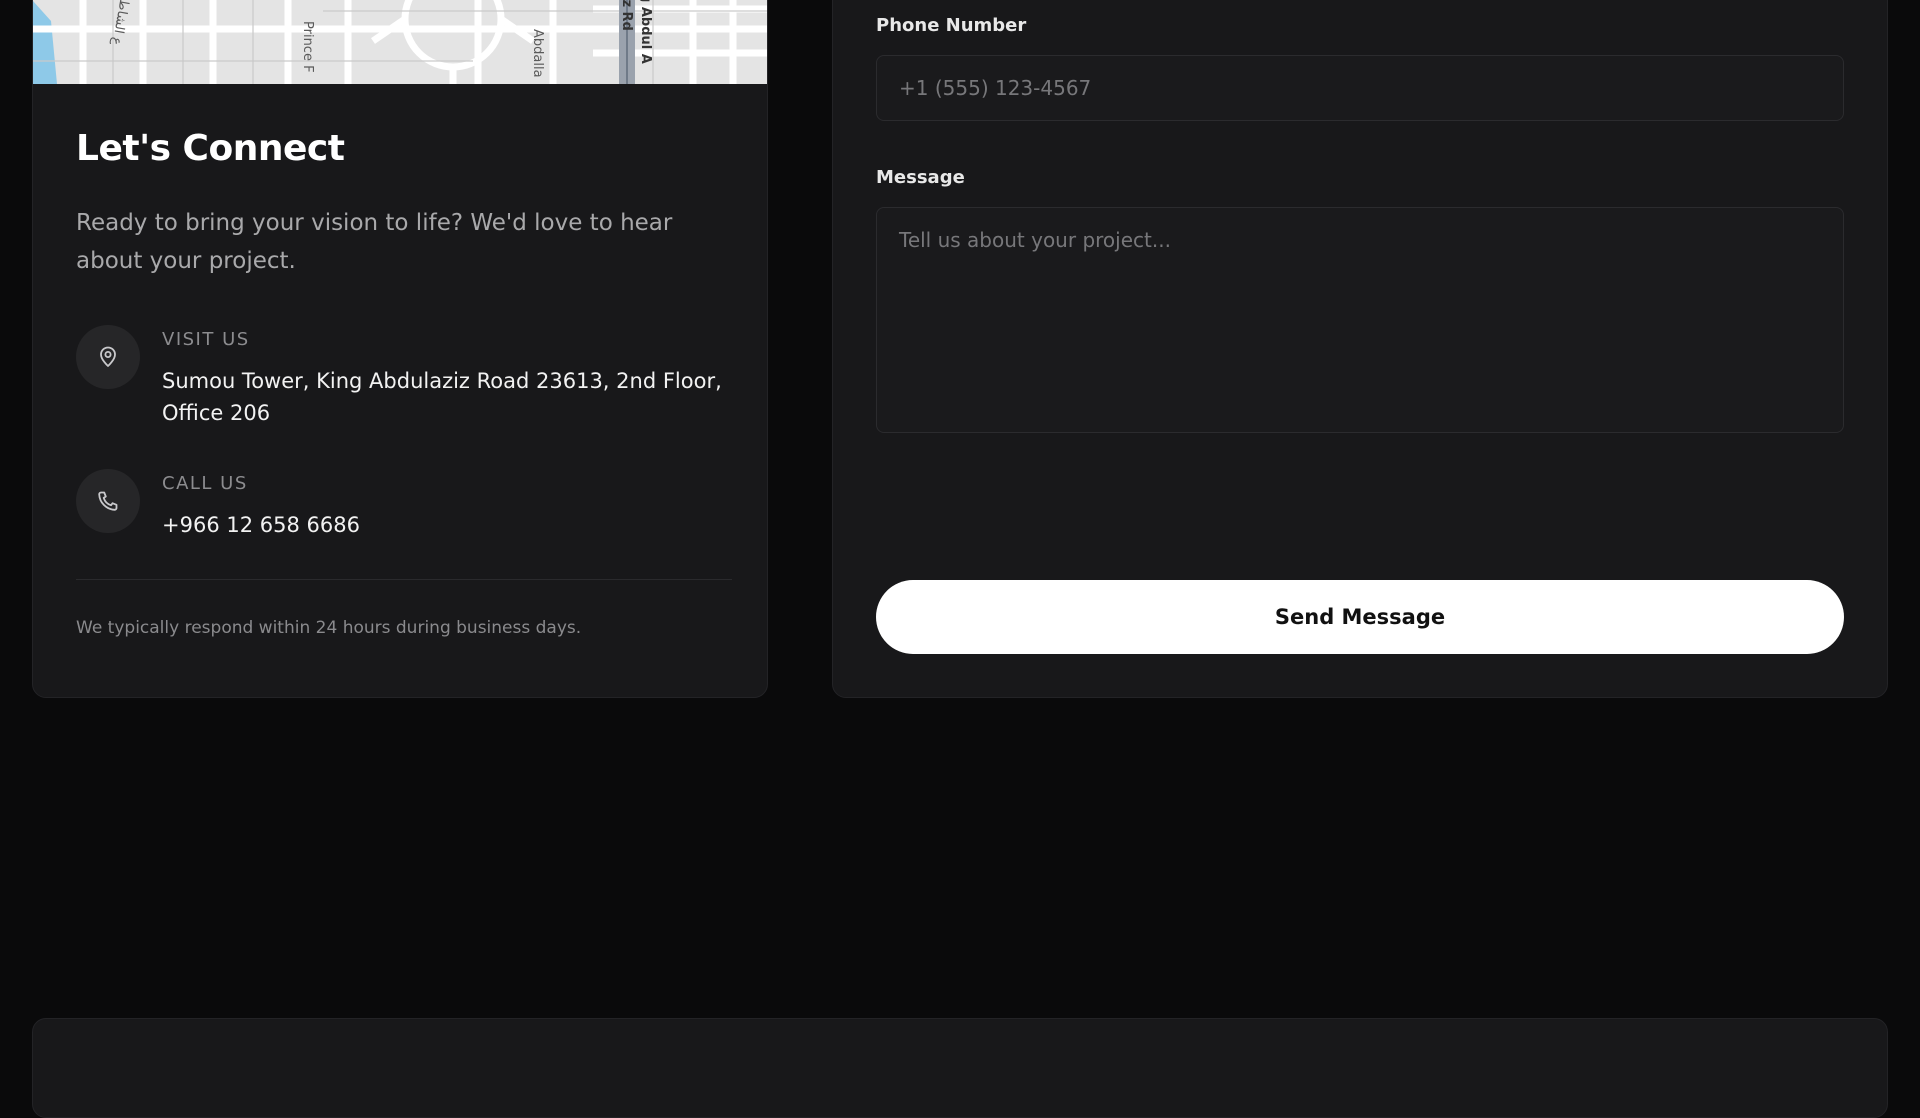 This screenshot has width=1920, height=1118. Describe the element at coordinates (447, 525) in the screenshot. I see `phone-number-link: +966 12 658 6686` at that location.